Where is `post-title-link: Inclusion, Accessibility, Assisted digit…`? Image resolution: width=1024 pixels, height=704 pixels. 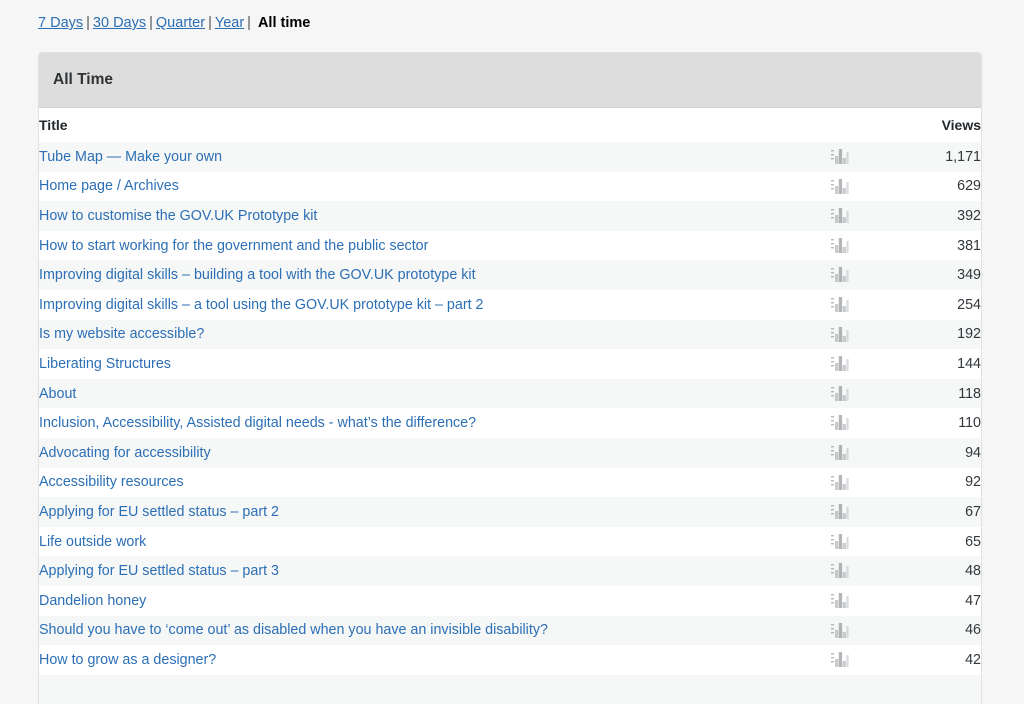 post-title-link: Inclusion, Accessibility, Assisted digit… is located at coordinates (257, 423).